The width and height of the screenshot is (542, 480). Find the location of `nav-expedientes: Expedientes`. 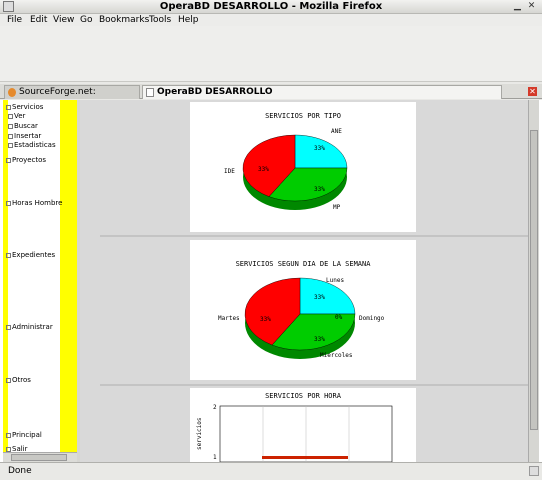

nav-expedientes: Expedientes is located at coordinates (30, 255).